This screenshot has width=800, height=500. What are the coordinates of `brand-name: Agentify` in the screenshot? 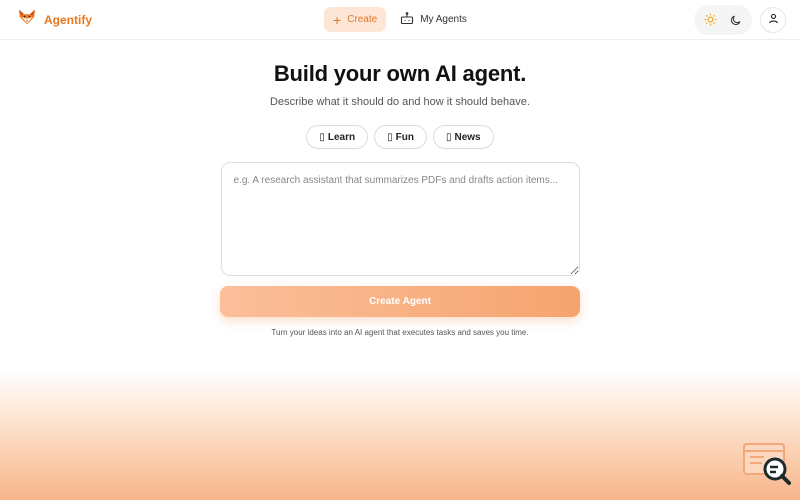 It's located at (68, 19).